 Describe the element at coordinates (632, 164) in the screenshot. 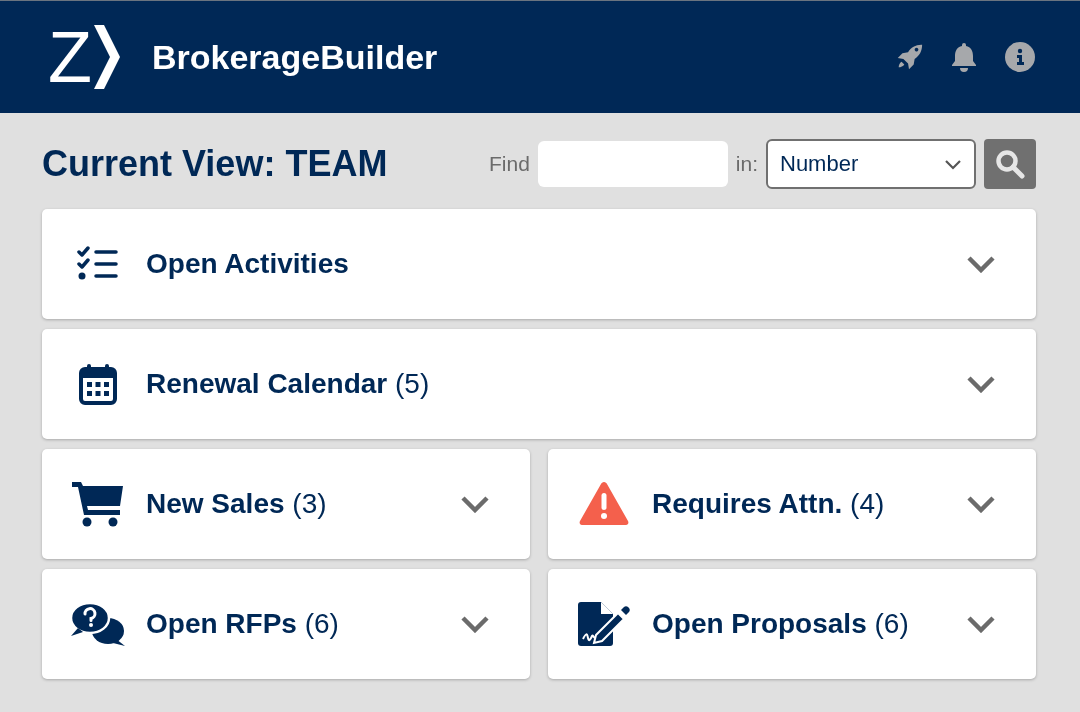

I see `find-field` at that location.